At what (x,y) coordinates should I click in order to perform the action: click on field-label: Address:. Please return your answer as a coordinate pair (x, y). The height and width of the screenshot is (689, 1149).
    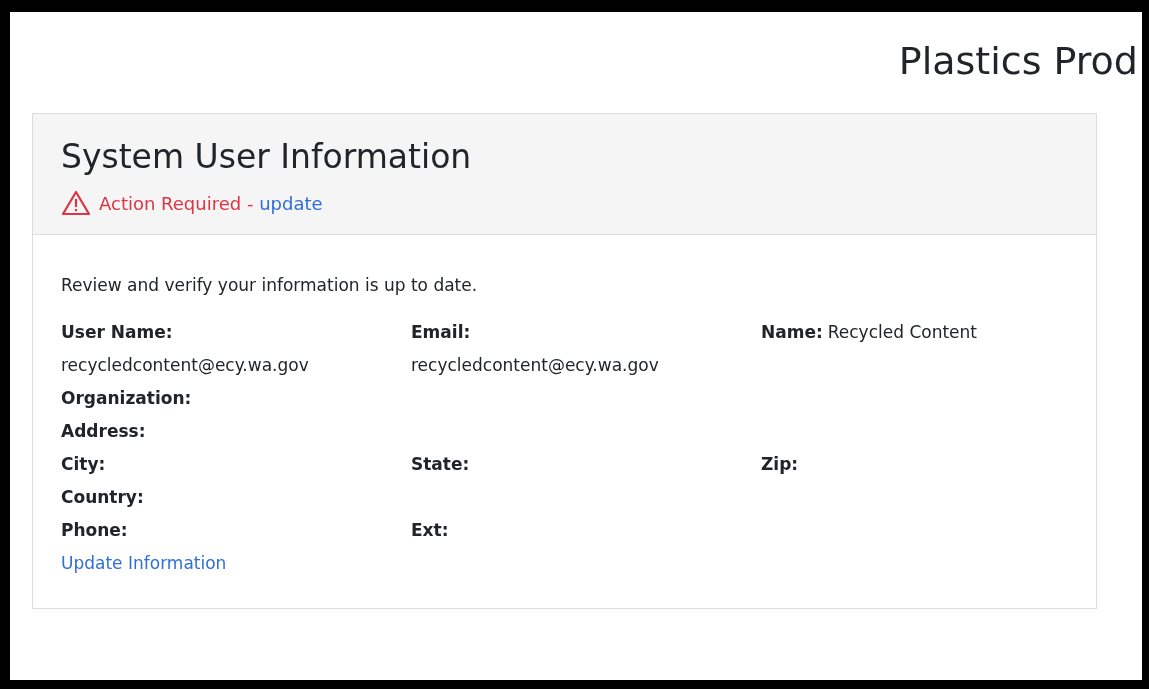
    Looking at the image, I should click on (103, 431).